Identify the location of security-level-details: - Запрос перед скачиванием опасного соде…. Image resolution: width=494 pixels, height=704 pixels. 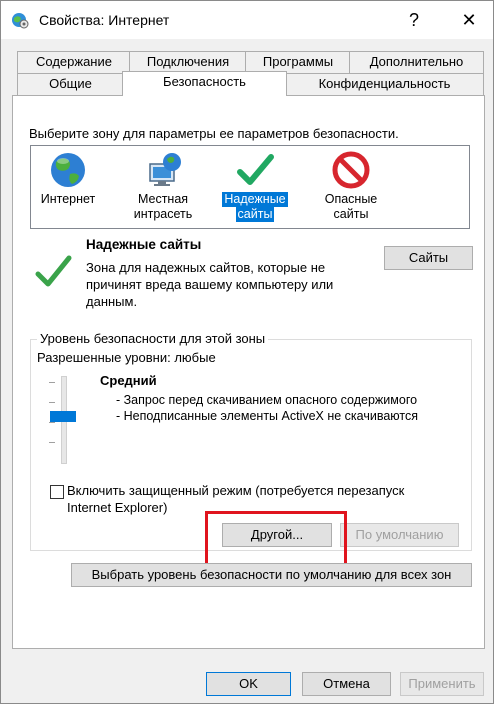
(267, 408).